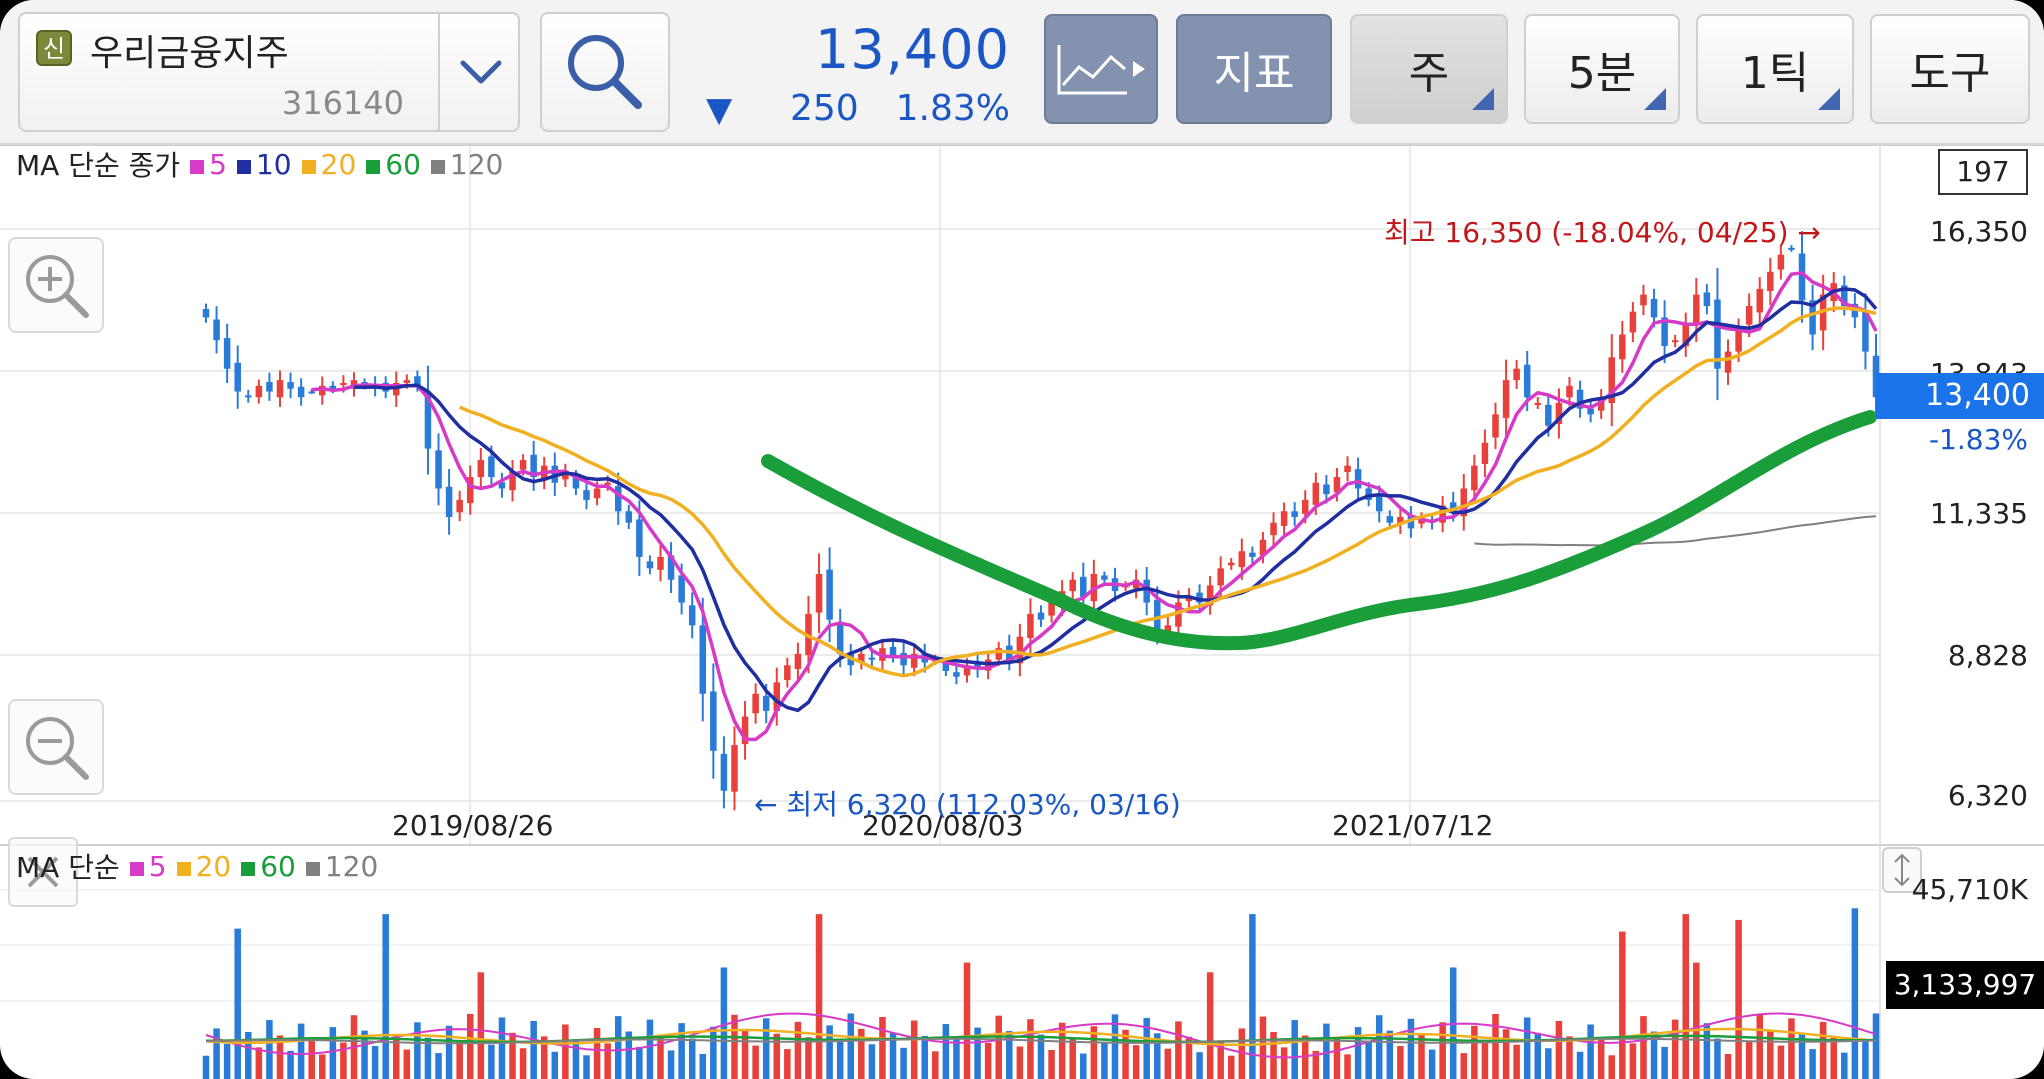 Image resolution: width=2044 pixels, height=1079 pixels. I want to click on interval-5min-button: 5분, so click(1602, 69).